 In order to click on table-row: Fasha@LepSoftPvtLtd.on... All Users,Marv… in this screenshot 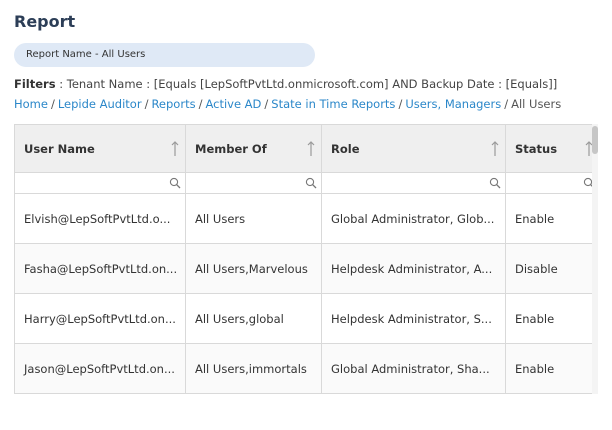, I will do `click(306, 269)`.